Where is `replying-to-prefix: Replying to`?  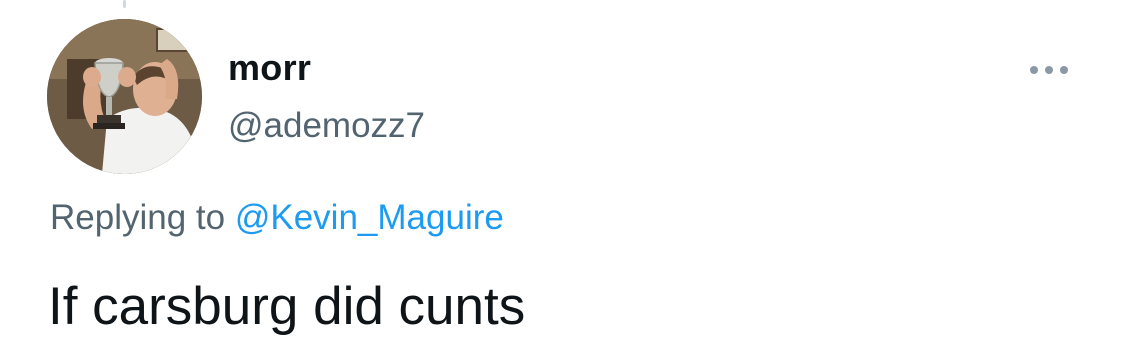
replying-to-prefix: Replying to is located at coordinates (138, 217).